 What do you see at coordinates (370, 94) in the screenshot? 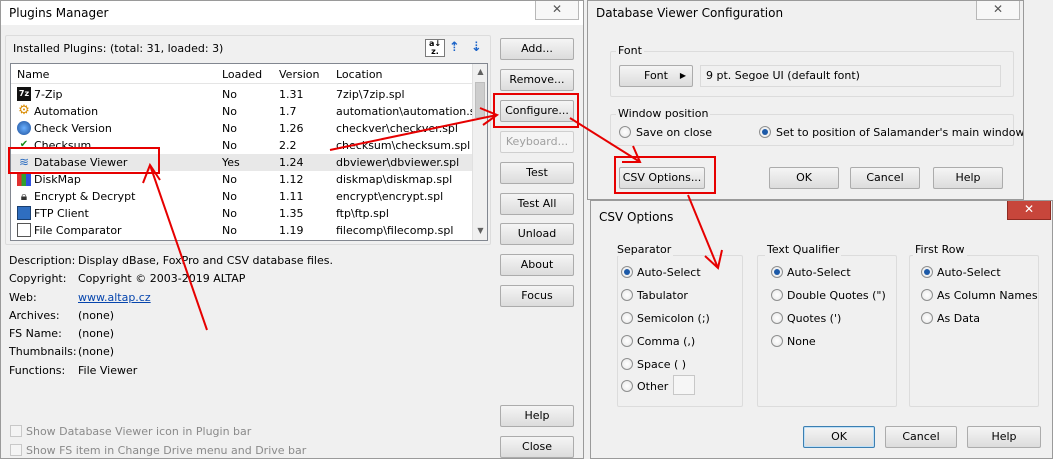
I see `plugin-location: 7zip\7zip.spl` at bounding box center [370, 94].